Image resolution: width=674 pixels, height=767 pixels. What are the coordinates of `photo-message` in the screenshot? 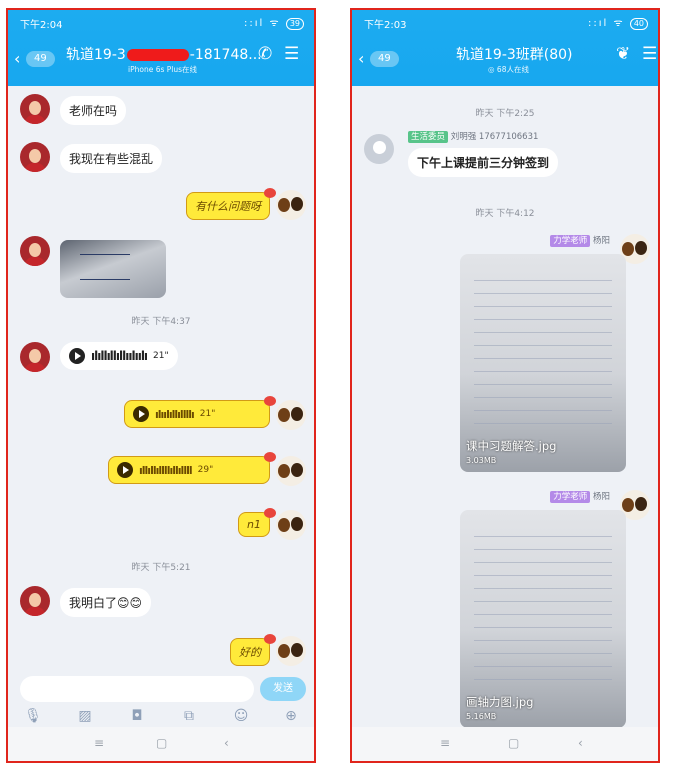 It's located at (113, 269).